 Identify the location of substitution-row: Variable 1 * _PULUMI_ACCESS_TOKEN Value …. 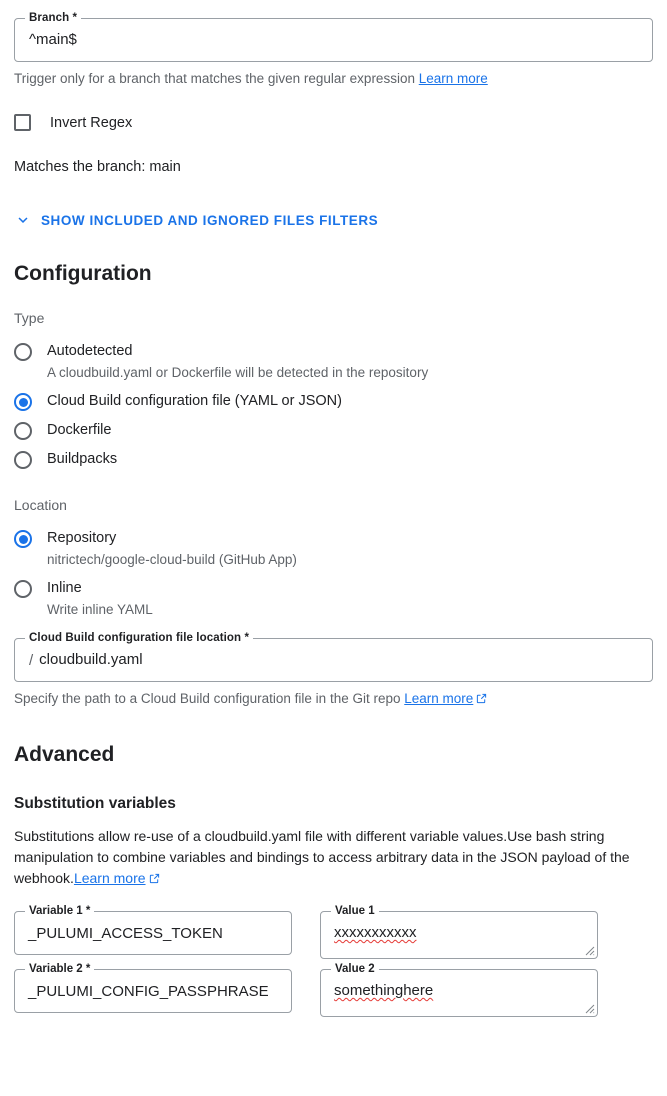
(333, 931).